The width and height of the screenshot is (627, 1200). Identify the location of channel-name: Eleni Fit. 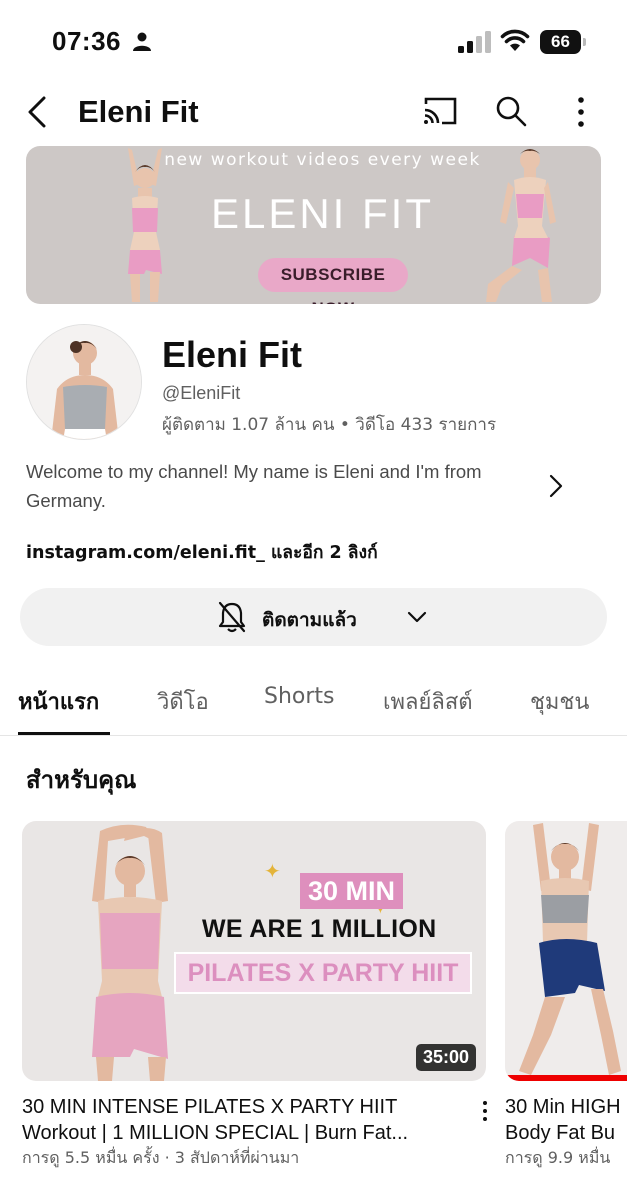
(232, 354).